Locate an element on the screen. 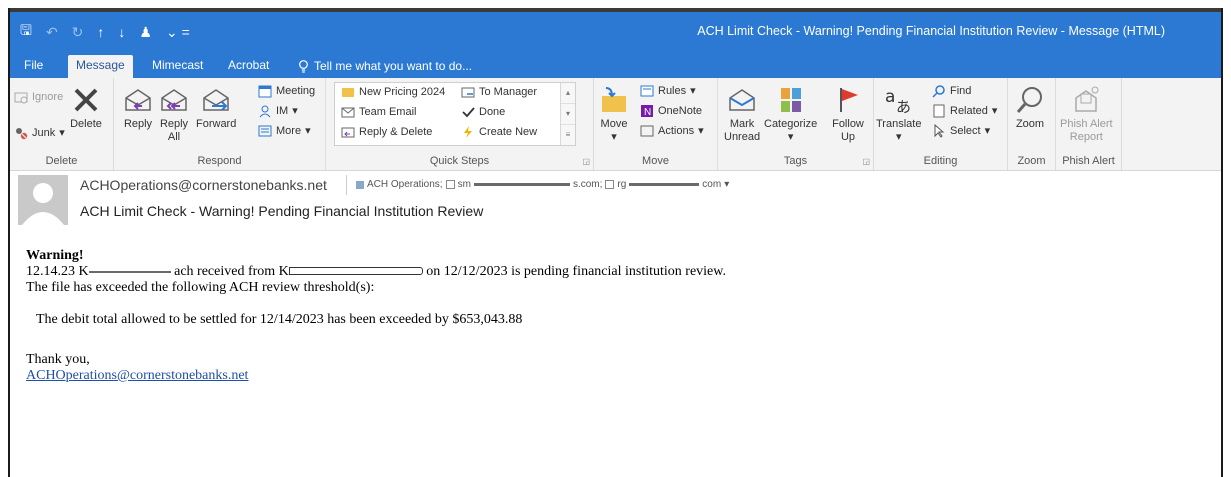 This screenshot has height=477, width=1231. meeting-button: Meeting is located at coordinates (286, 91).